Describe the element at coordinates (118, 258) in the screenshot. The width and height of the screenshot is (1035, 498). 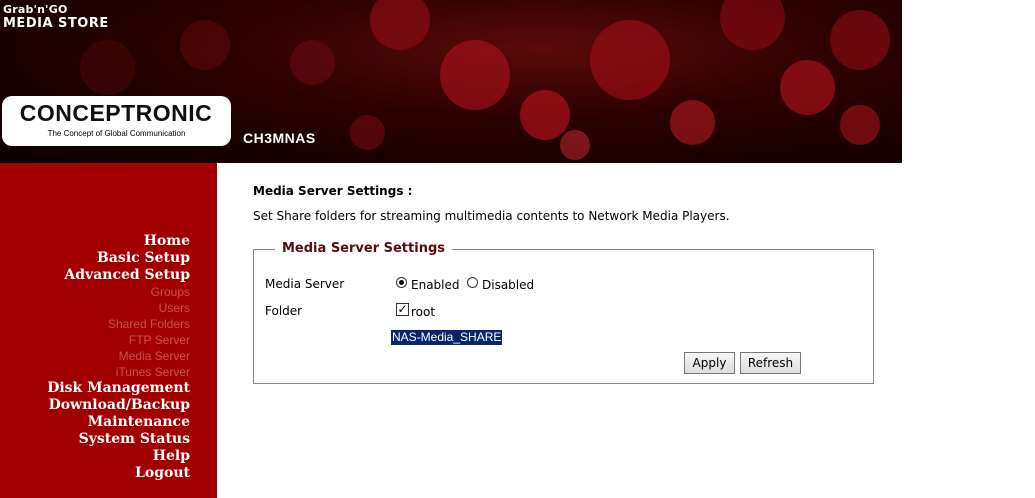
I see `sidebar-item-basic-setup: Basic Setup` at that location.